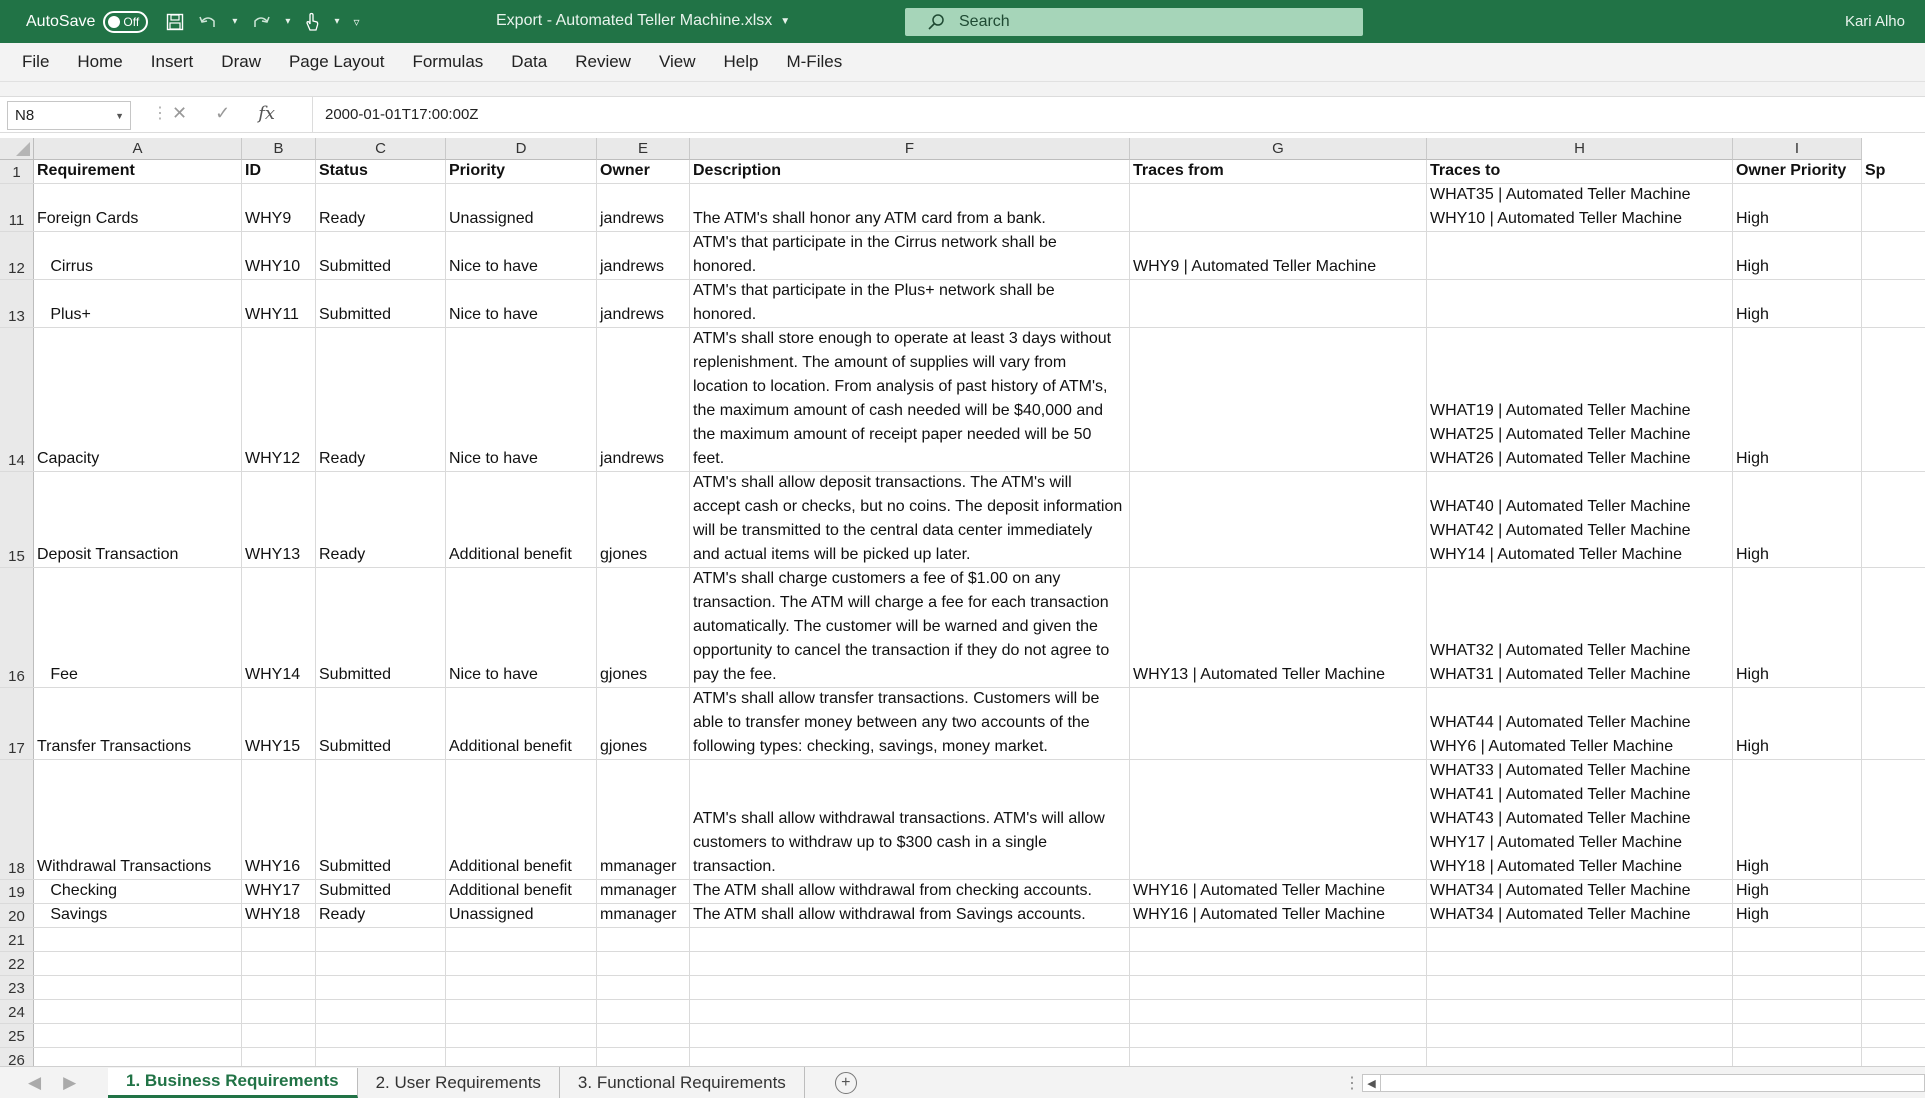 The image size is (1925, 1098). Describe the element at coordinates (34, 1083) in the screenshot. I see `prev-sheet-icon: ◀` at that location.